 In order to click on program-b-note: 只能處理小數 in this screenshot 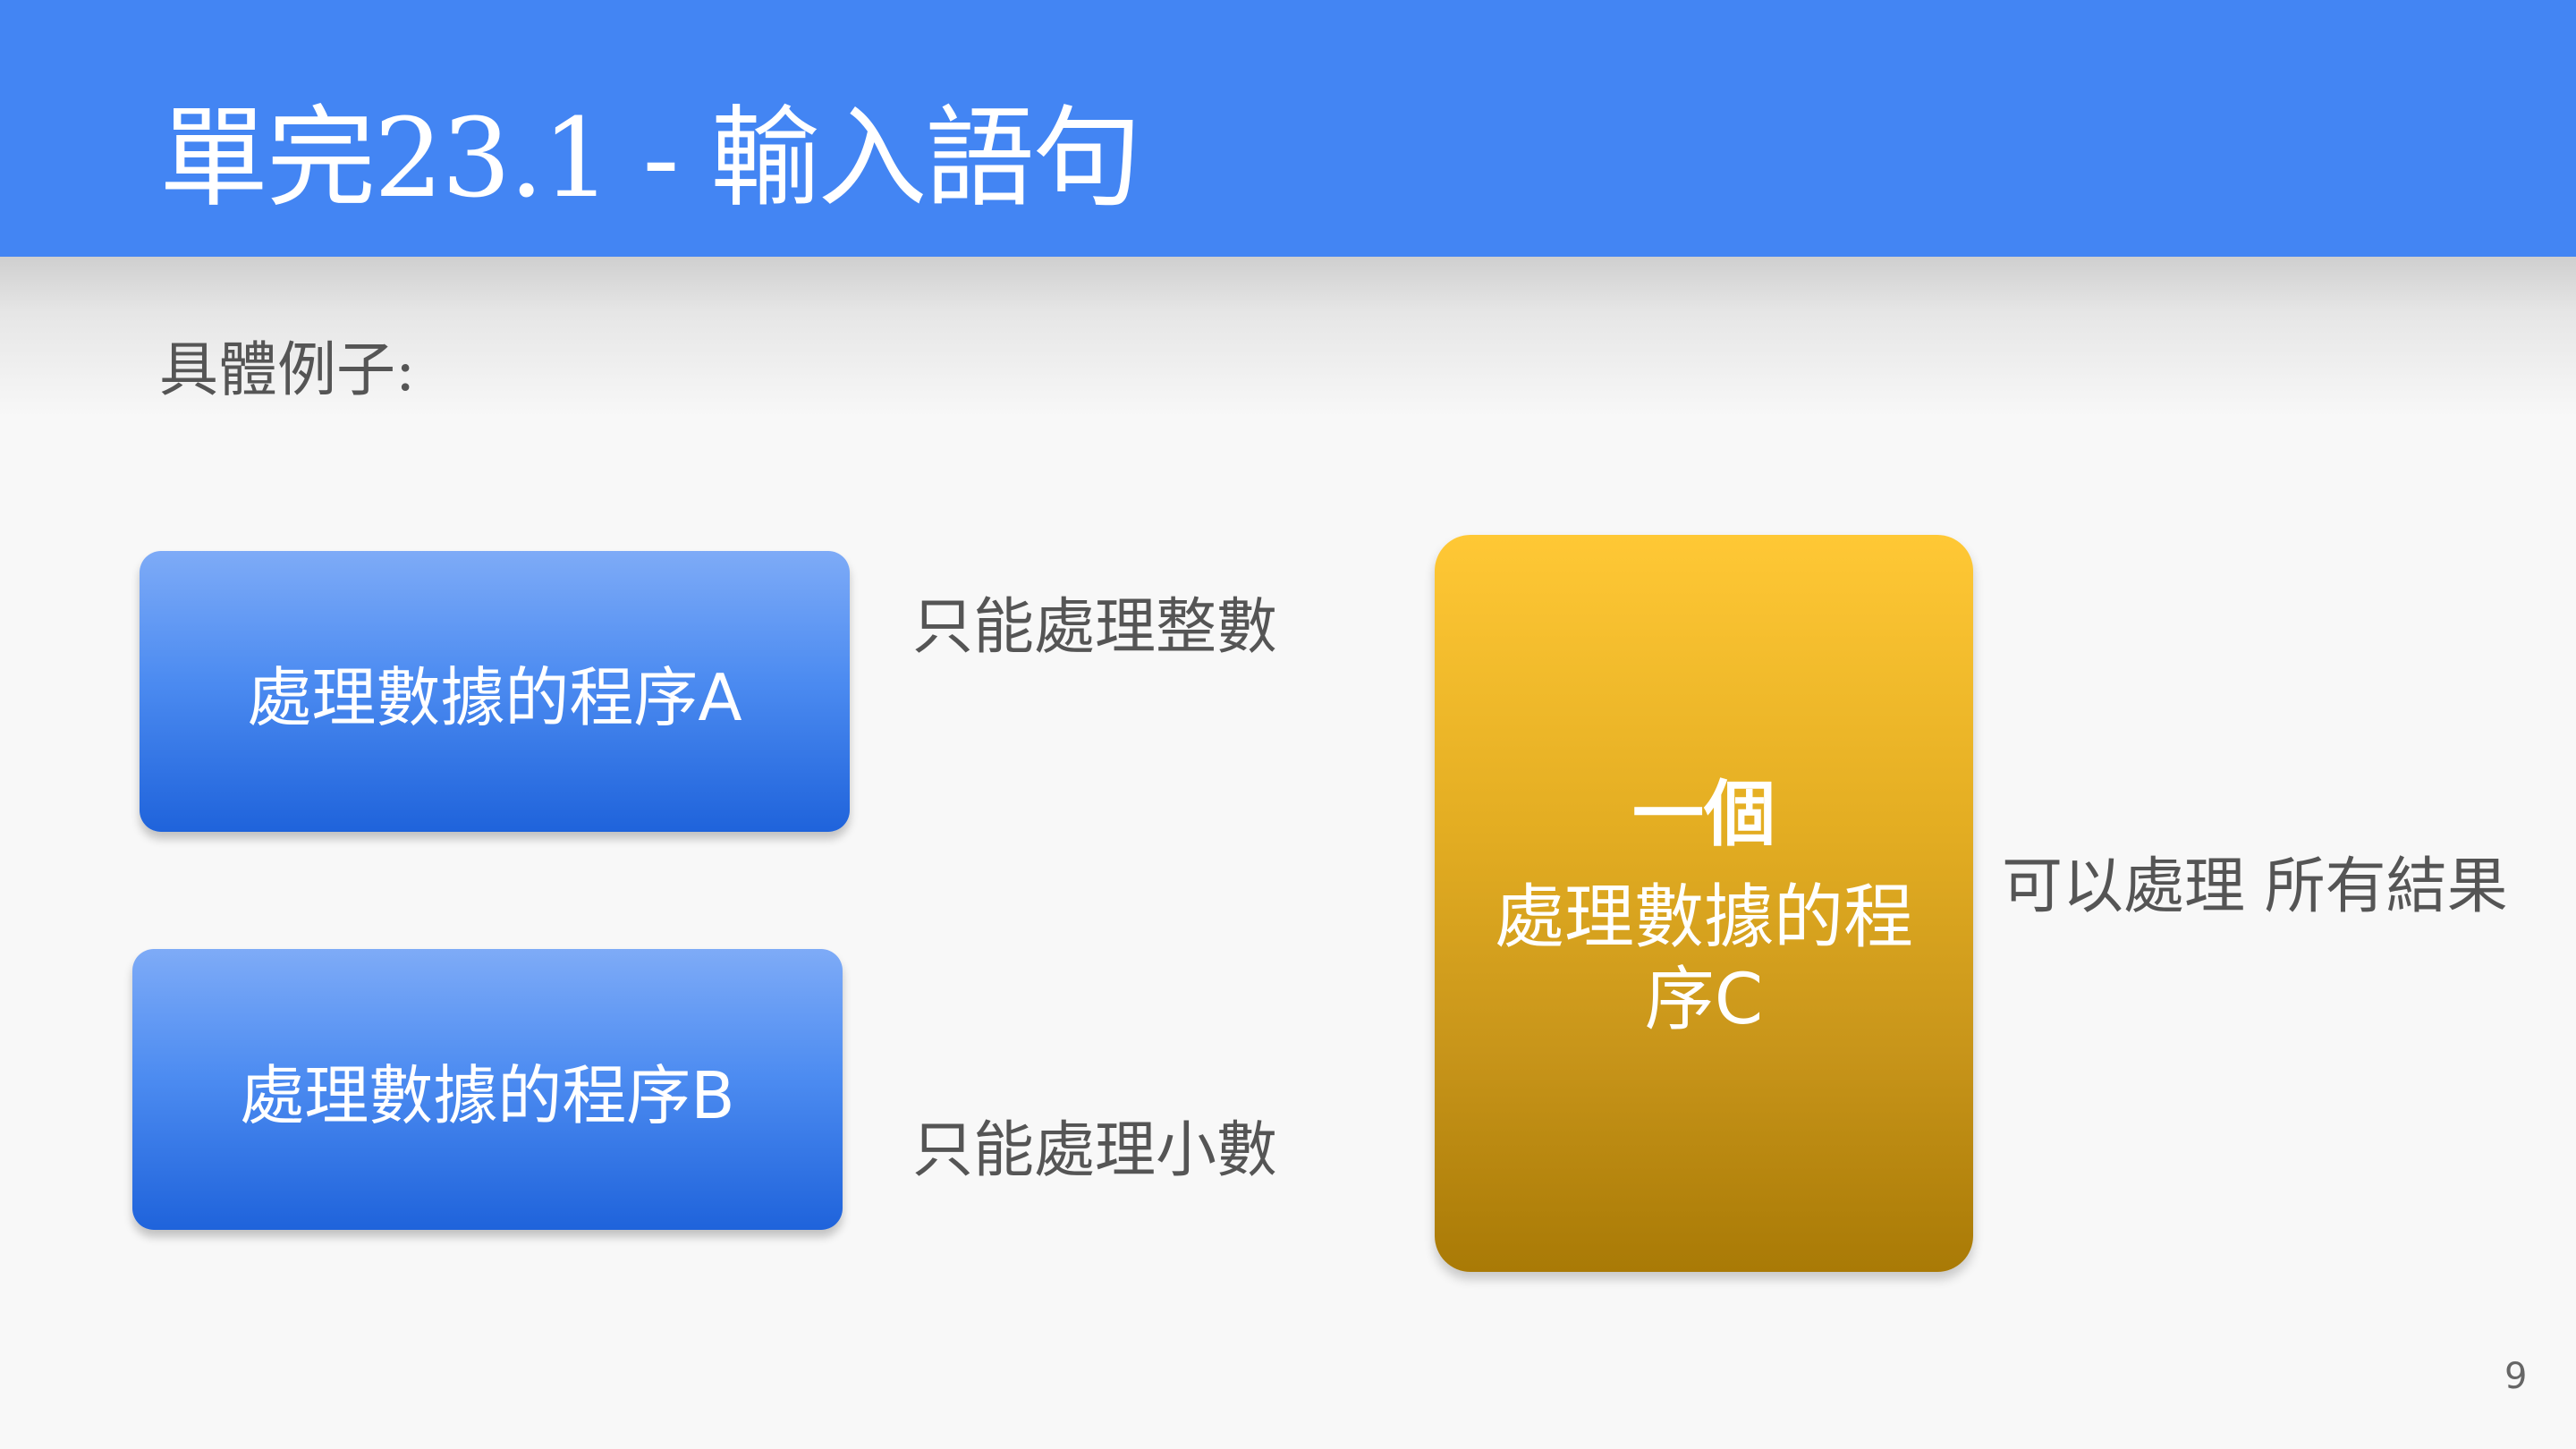, I will do `click(1095, 1150)`.